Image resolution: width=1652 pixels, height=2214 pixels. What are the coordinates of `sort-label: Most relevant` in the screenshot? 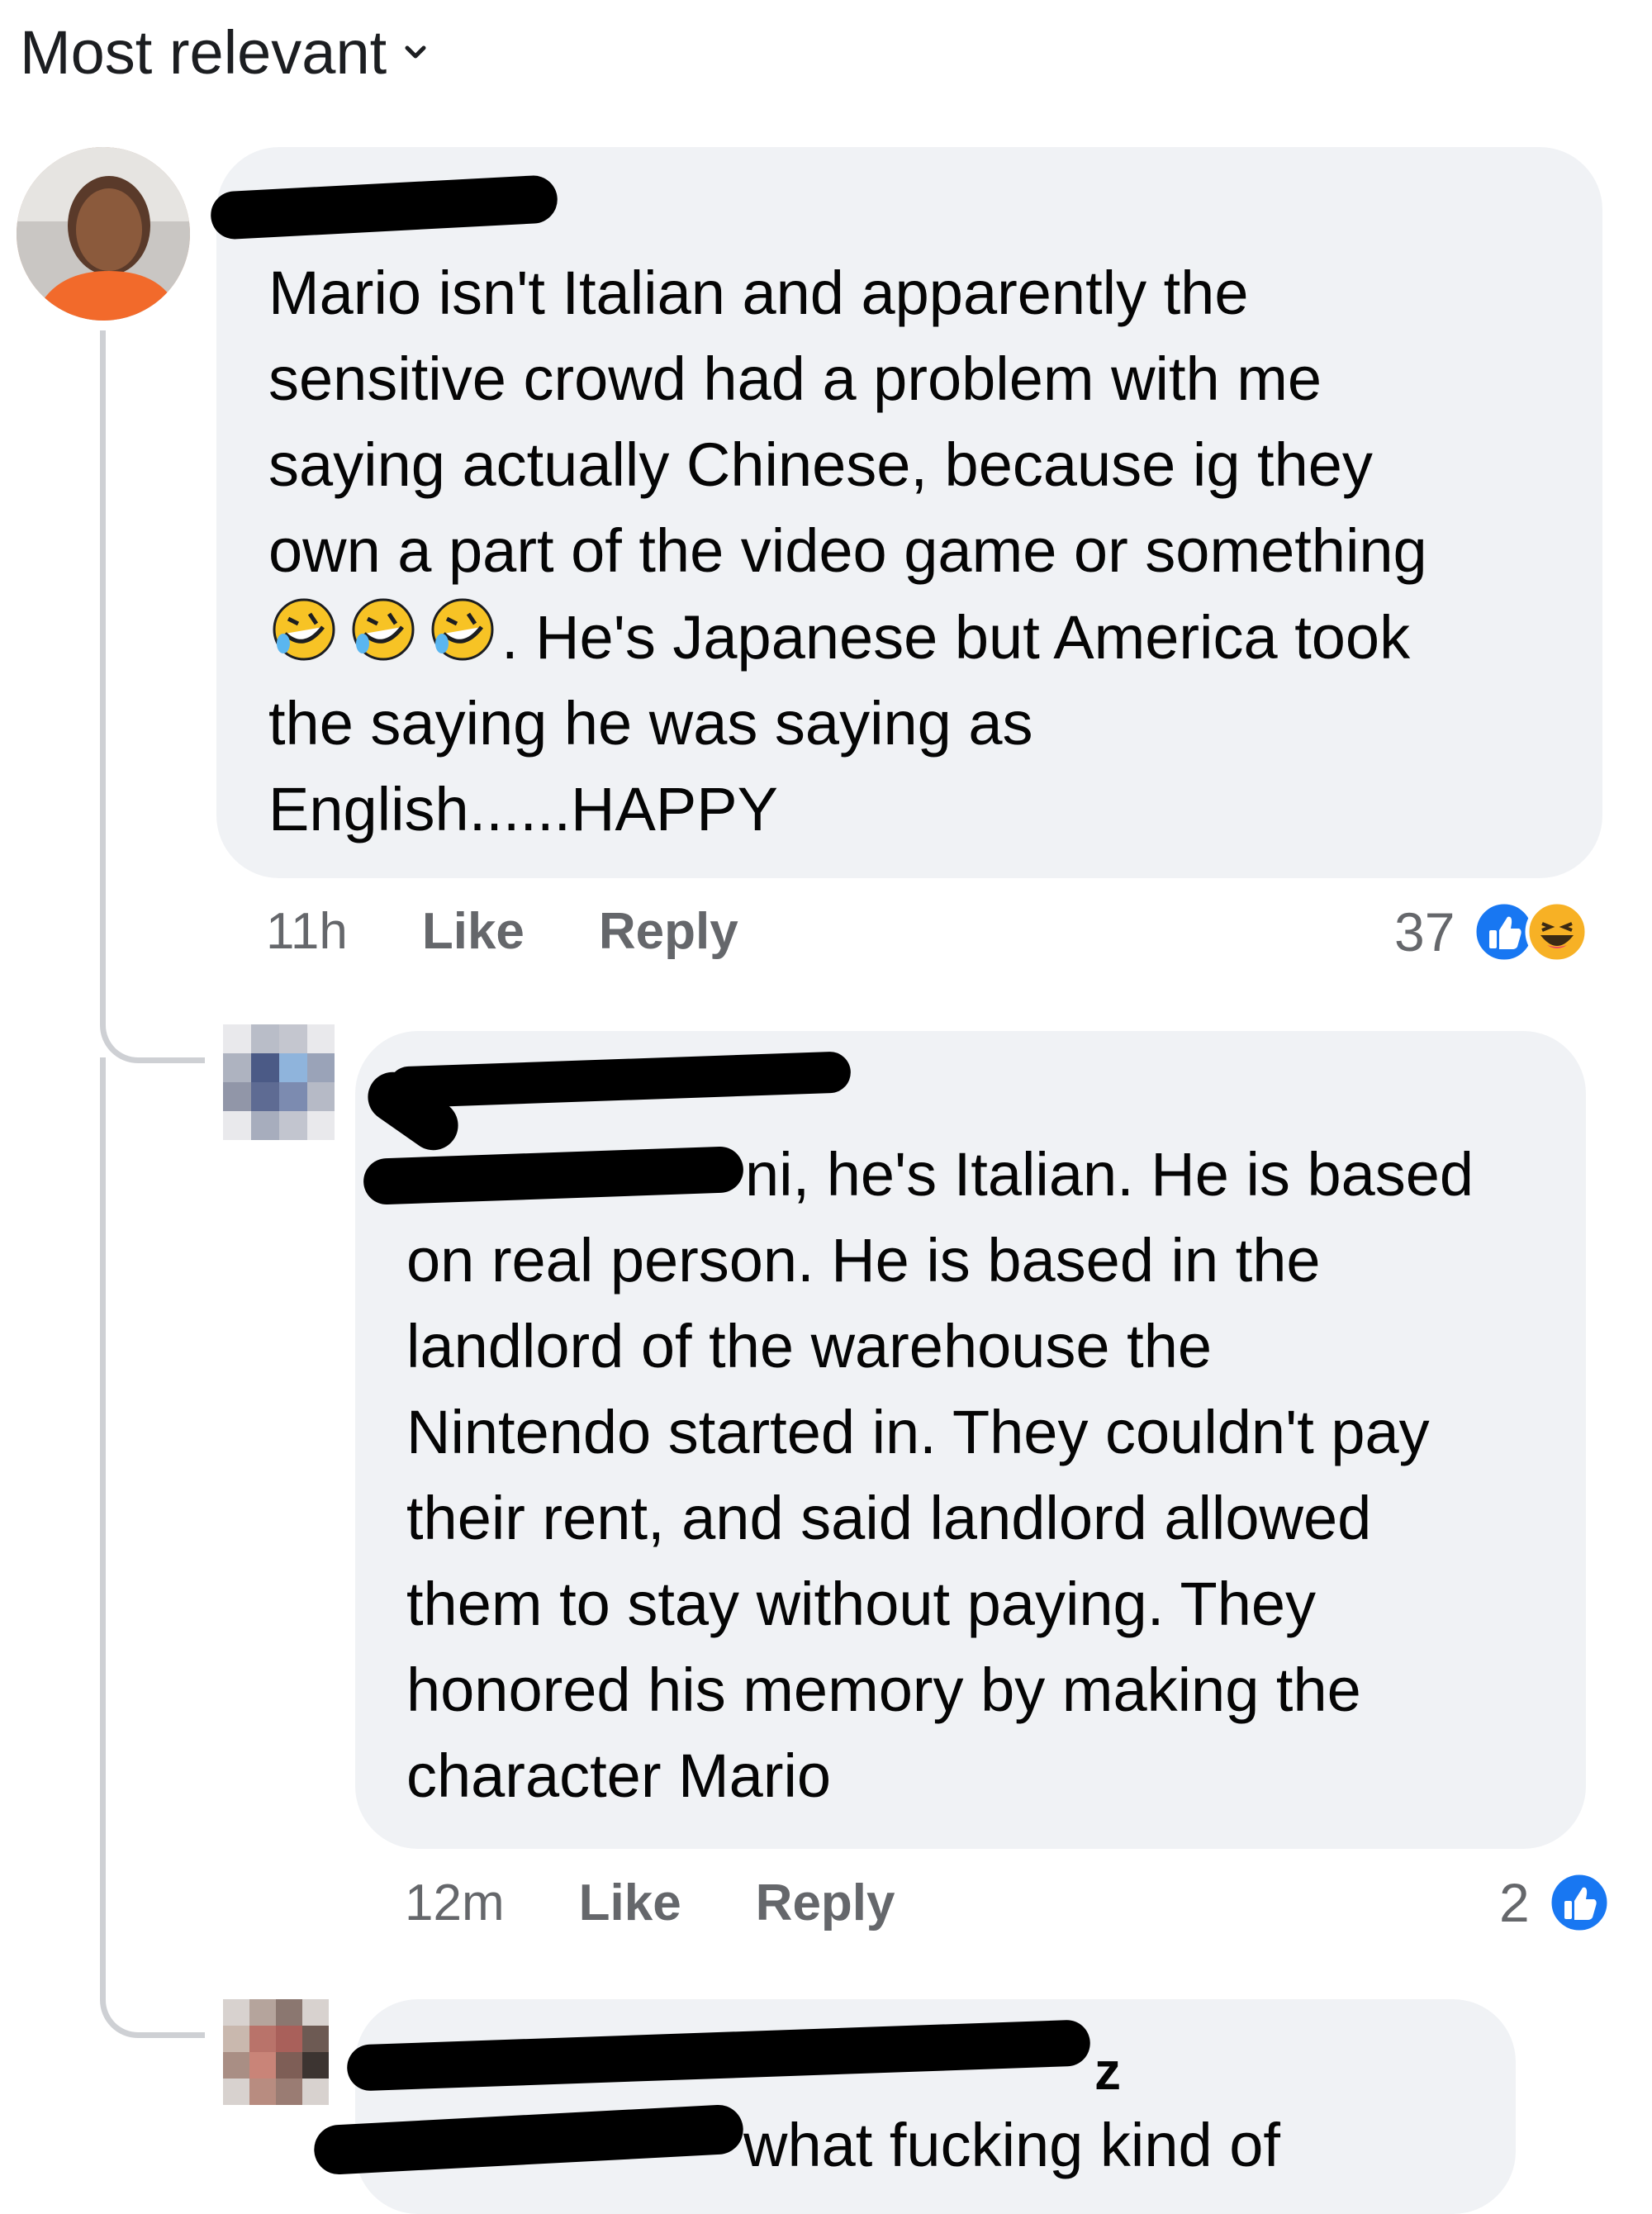 It's located at (203, 52).